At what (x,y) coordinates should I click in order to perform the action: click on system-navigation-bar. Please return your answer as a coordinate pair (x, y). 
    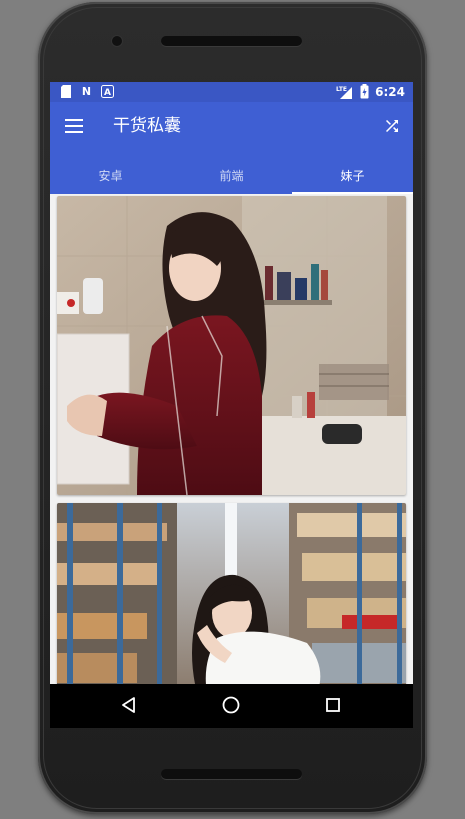
    Looking at the image, I should click on (231, 706).